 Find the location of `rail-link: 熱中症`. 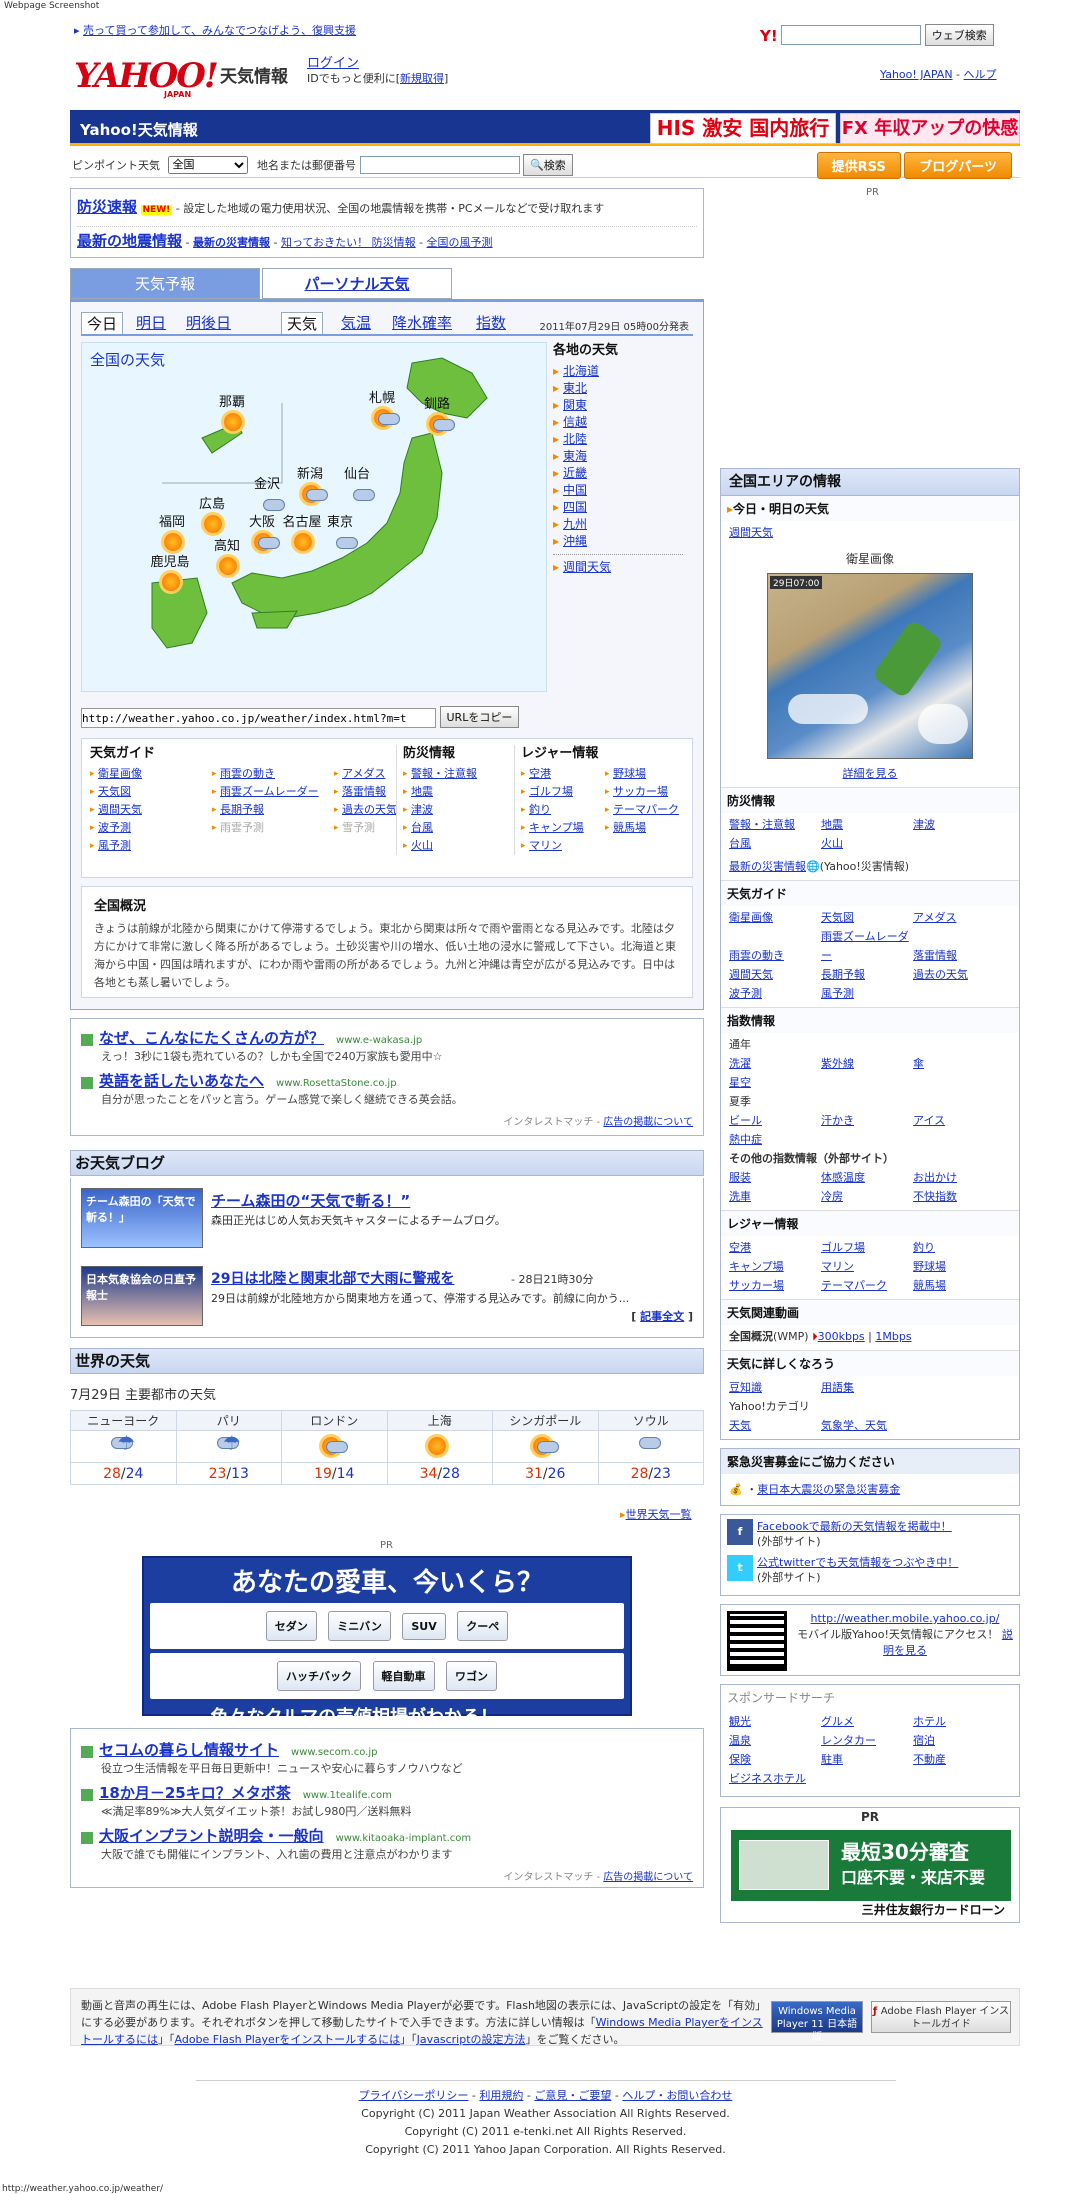

rail-link: 熱中症 is located at coordinates (775, 1139).